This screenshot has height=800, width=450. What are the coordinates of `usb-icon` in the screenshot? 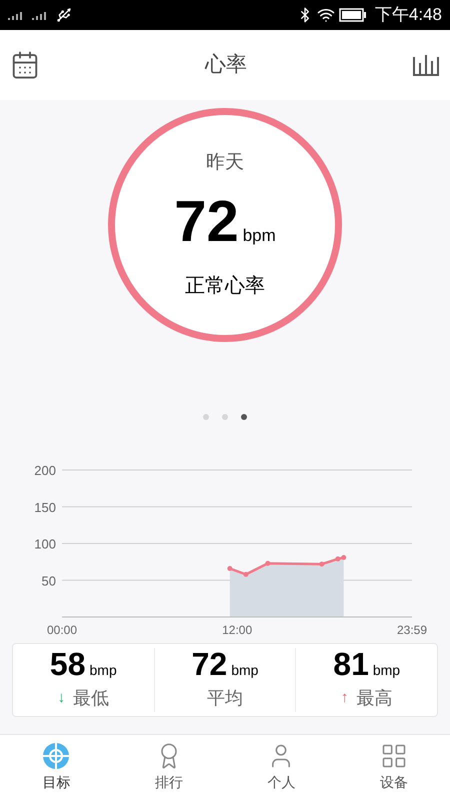 It's located at (64, 15).